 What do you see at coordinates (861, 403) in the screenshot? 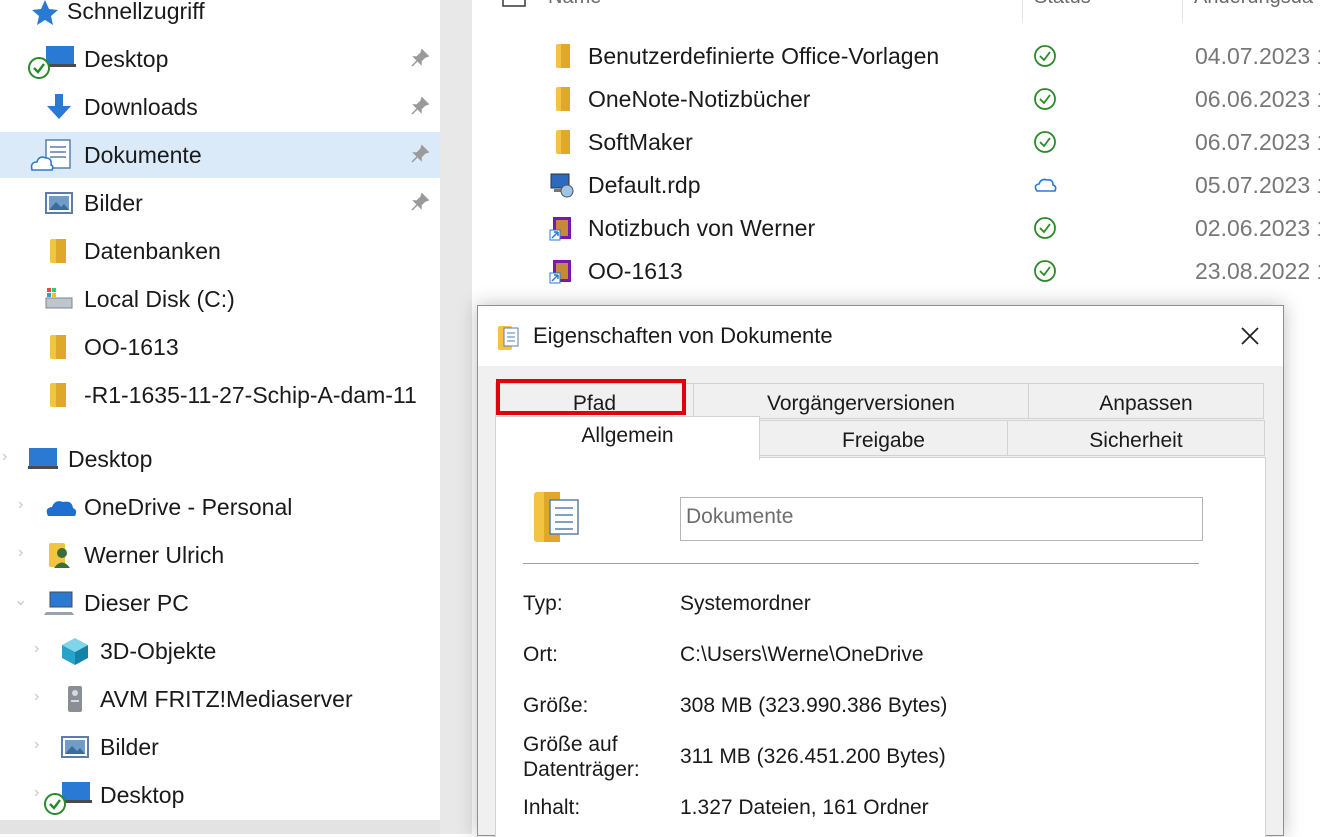
I see `tab-label: Vorgängerversionen` at bounding box center [861, 403].